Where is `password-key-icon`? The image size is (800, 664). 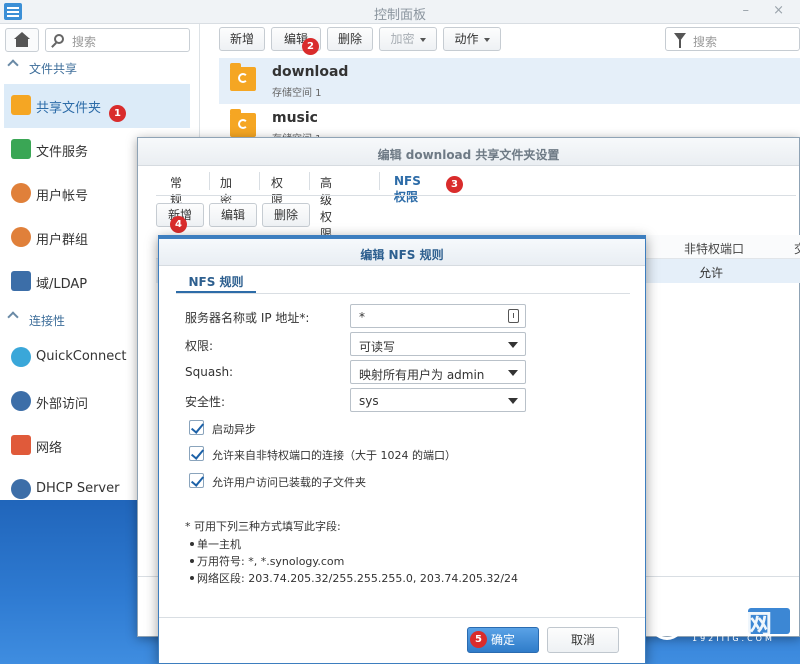 password-key-icon is located at coordinates (513, 316).